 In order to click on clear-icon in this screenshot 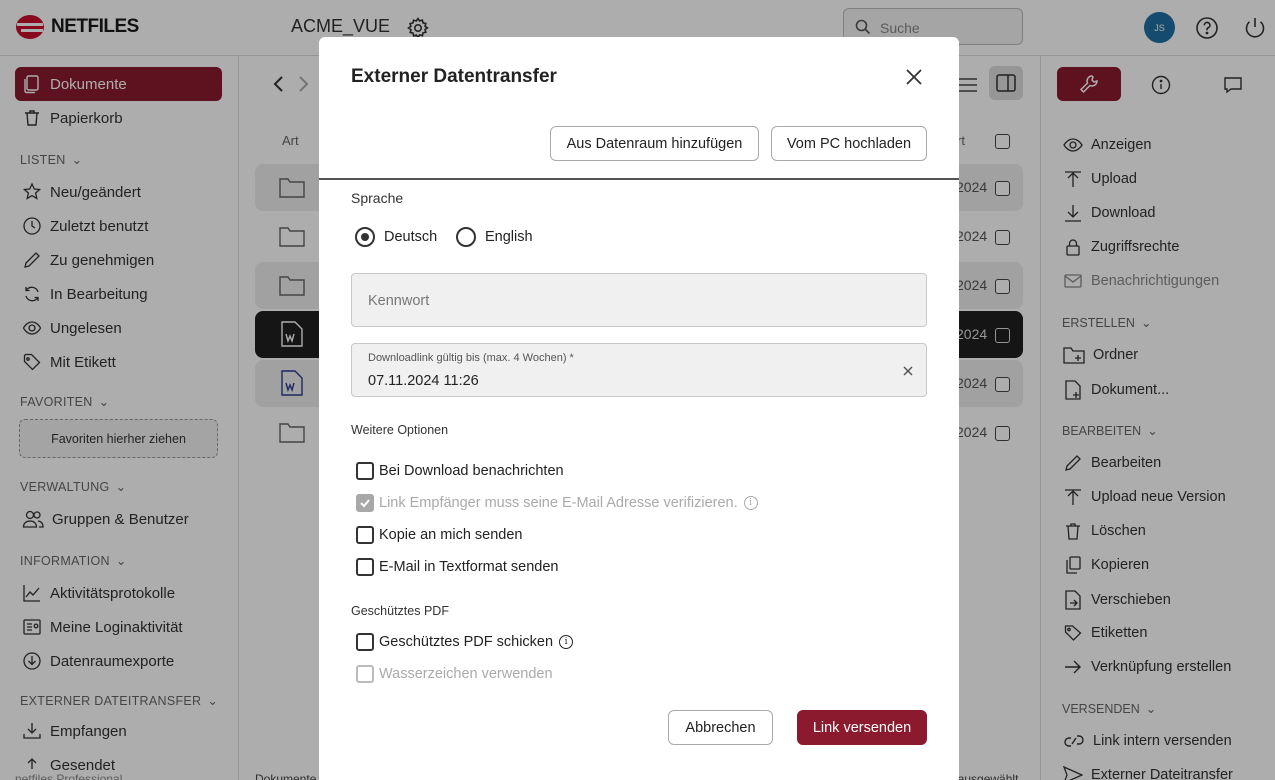, I will do `click(908, 371)`.